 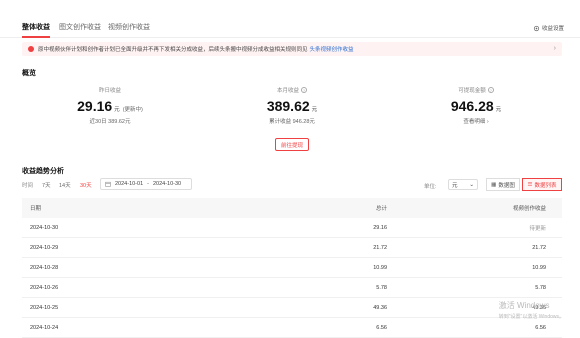 I want to click on header-video-earnings: 视频创作收益, so click(x=529, y=209).